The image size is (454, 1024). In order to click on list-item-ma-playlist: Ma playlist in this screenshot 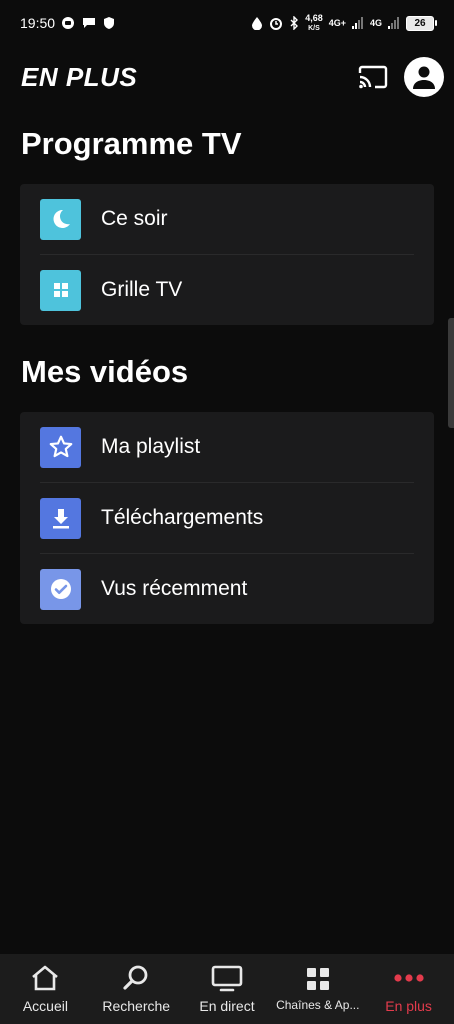, I will do `click(227, 447)`.